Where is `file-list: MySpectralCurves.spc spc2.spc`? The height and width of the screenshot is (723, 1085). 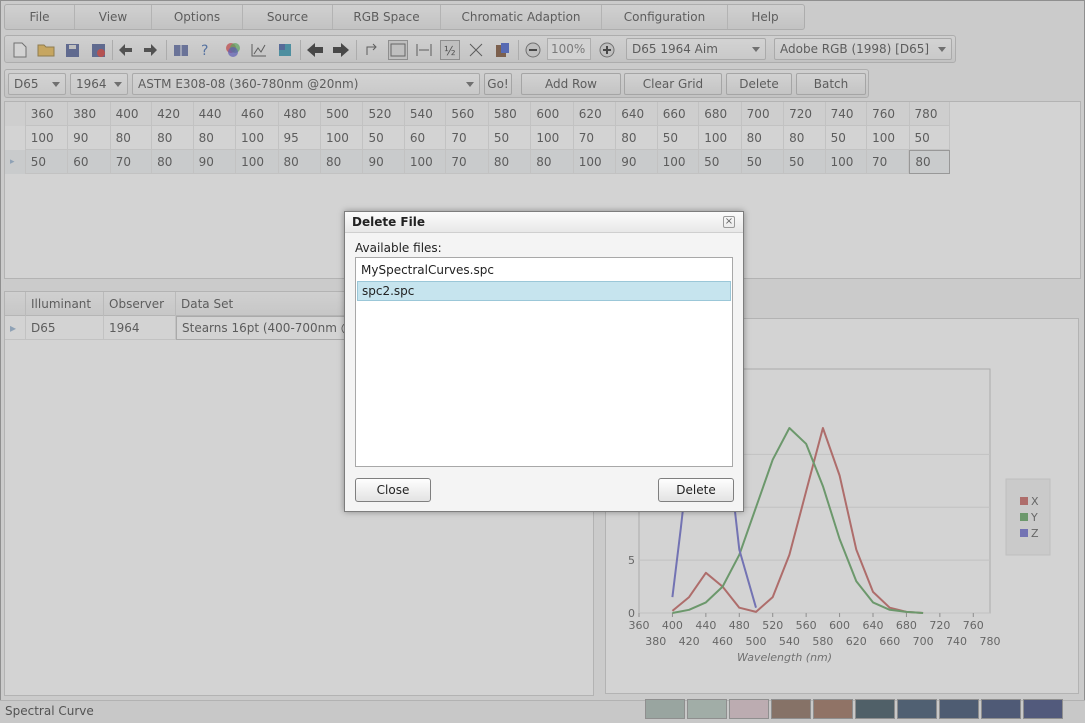
file-list: MySpectralCurves.spc spc2.spc is located at coordinates (544, 362).